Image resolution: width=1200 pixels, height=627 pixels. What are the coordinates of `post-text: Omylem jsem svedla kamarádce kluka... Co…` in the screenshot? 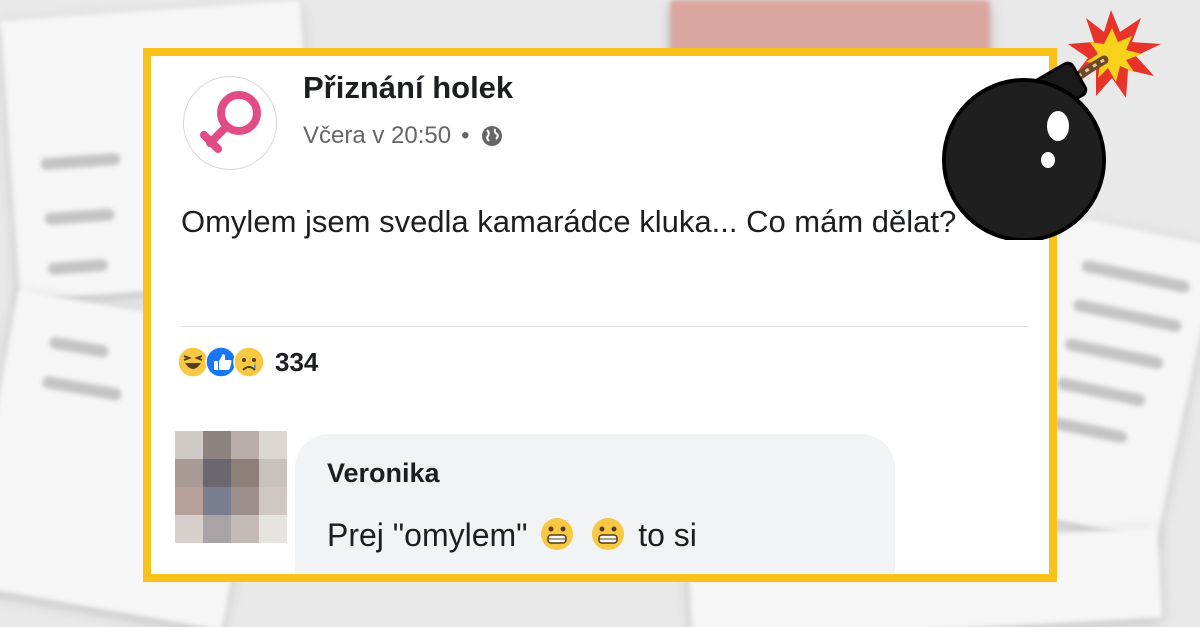 It's located at (569, 221).